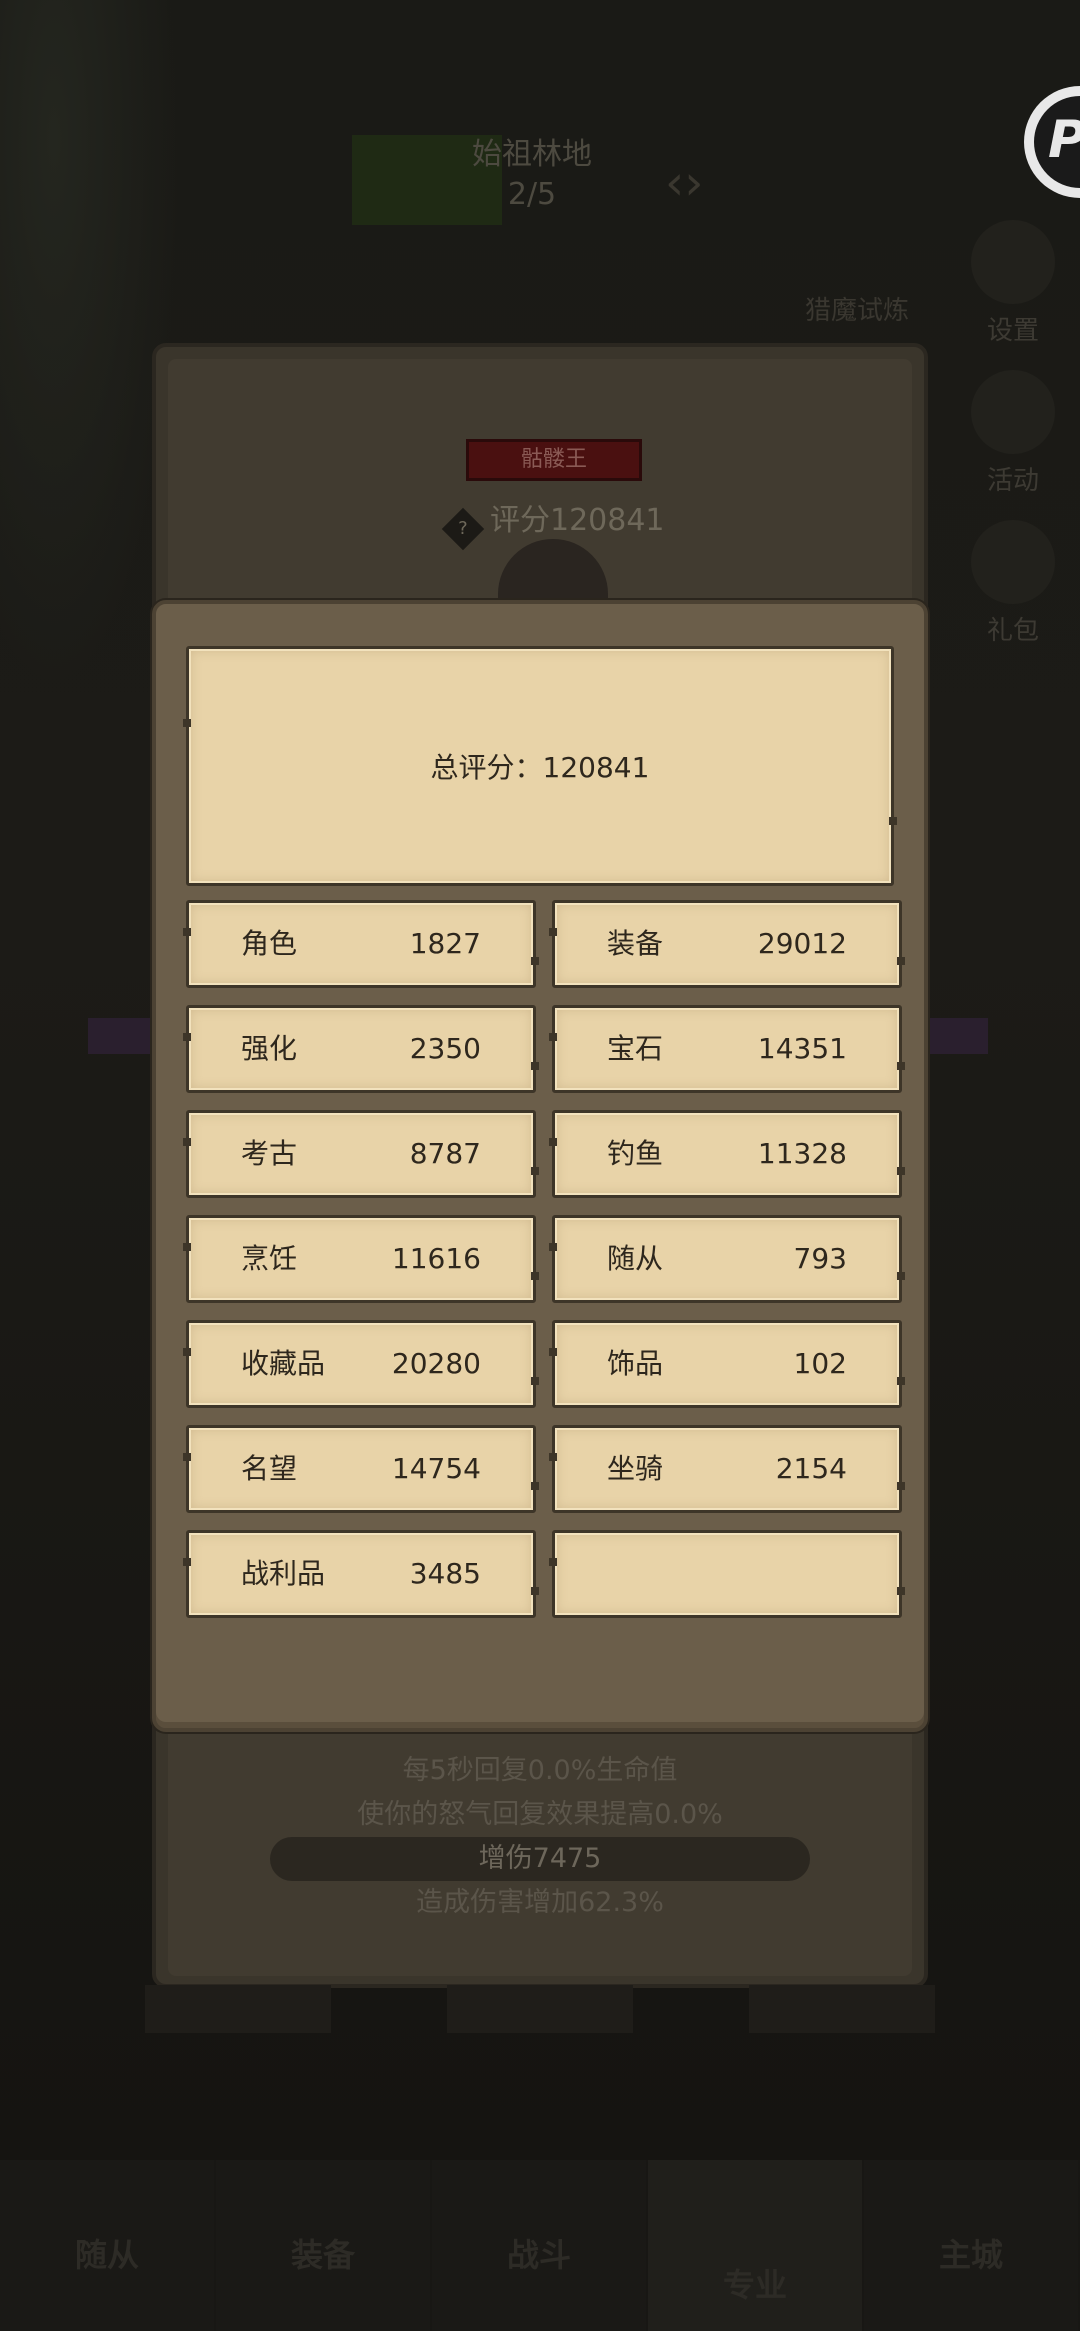  Describe the element at coordinates (361, 1049) in the screenshot. I see `stat-card-enhance: 强化 2350` at that location.